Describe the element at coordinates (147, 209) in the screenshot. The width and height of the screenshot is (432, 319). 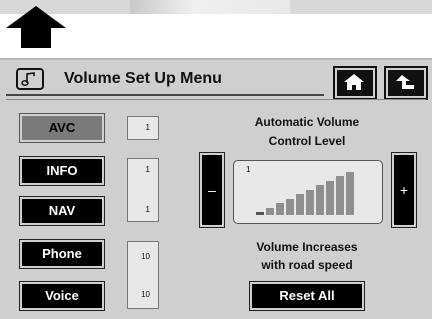
I see `nav-value: 1` at that location.